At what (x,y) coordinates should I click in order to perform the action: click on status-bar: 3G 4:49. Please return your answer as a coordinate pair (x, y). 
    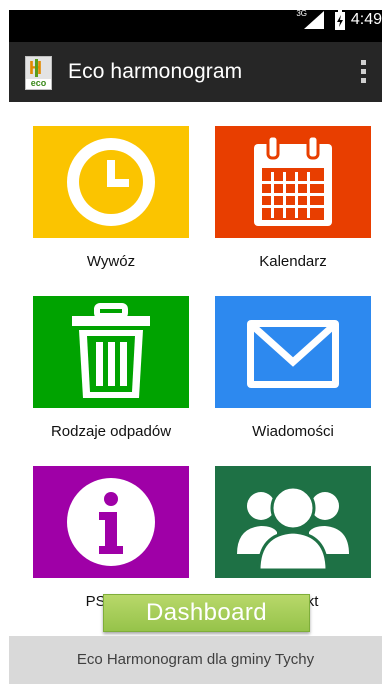
    Looking at the image, I should click on (195, 25).